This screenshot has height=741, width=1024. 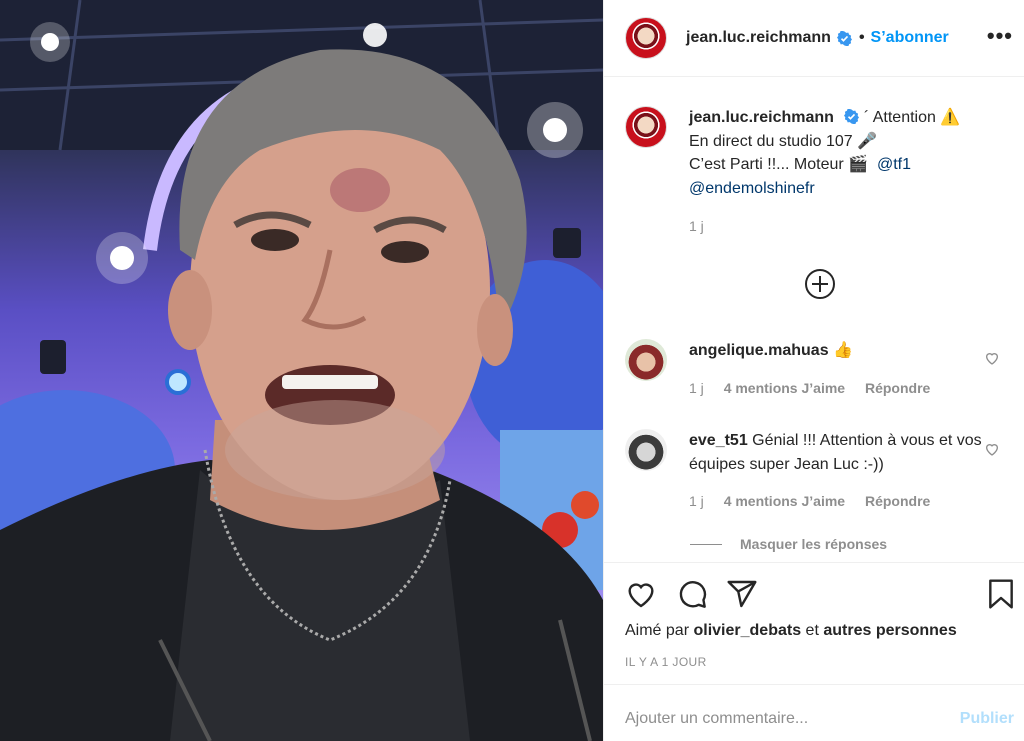 What do you see at coordinates (814, 592) in the screenshot?
I see `action-bar` at bounding box center [814, 592].